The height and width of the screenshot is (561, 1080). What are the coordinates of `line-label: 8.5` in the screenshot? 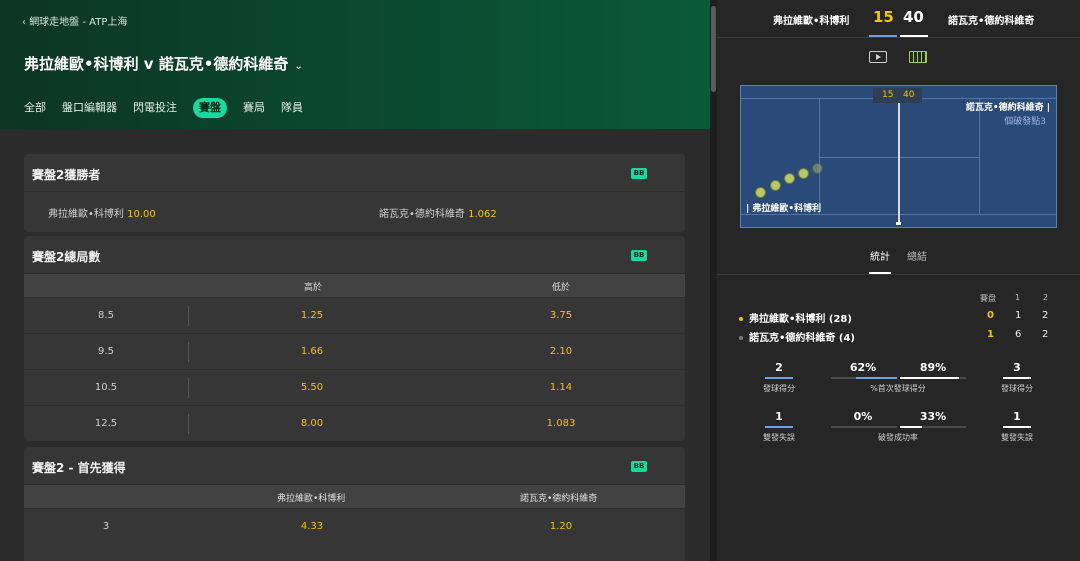 It's located at (106, 315).